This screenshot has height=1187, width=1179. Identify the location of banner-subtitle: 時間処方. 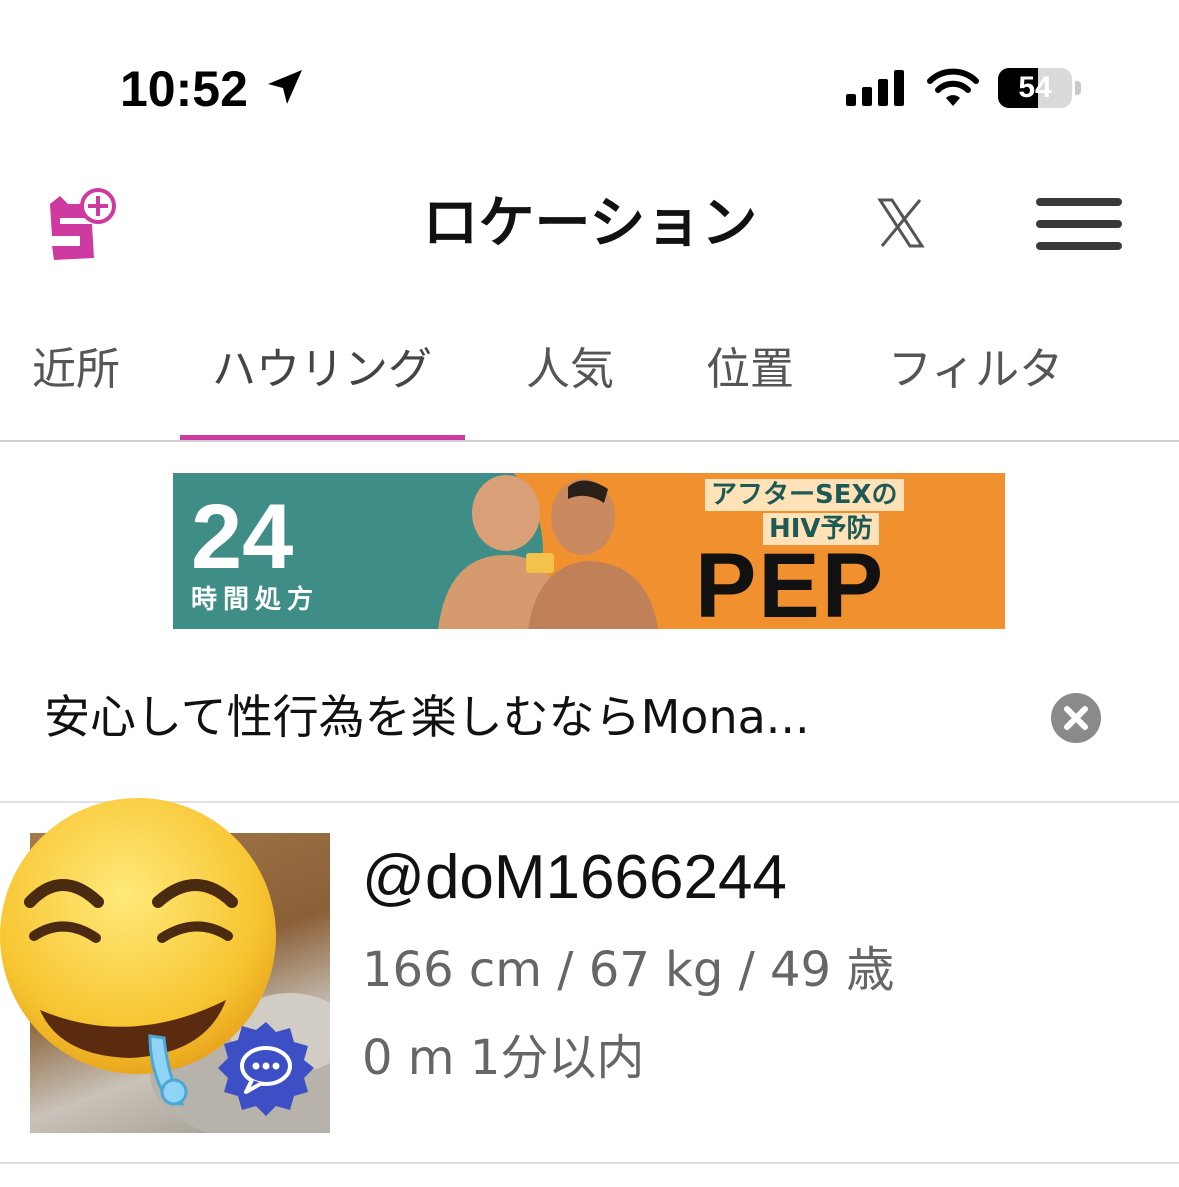
(255, 600).